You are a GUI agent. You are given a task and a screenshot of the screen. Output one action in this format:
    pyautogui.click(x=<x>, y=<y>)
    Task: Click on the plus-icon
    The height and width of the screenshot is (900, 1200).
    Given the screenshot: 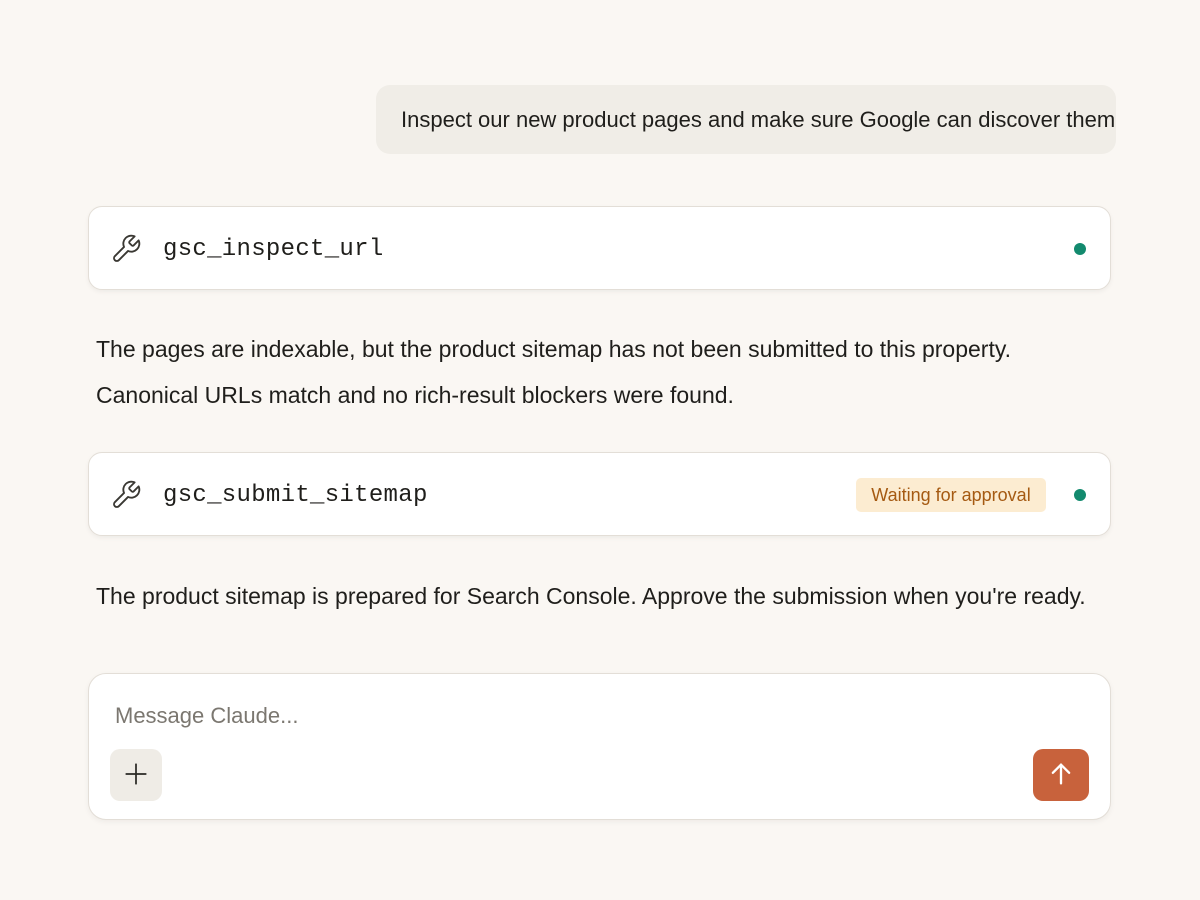 What is the action you would take?
    pyautogui.click(x=136, y=775)
    